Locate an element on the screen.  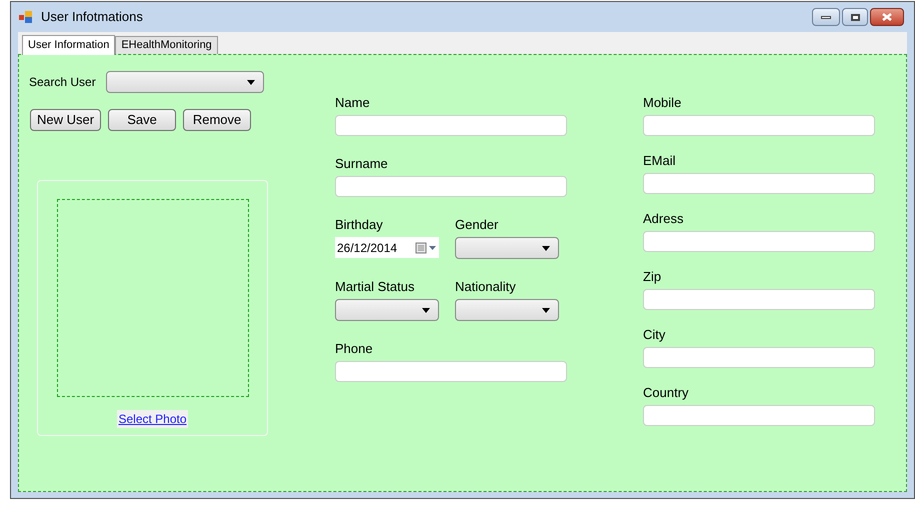
action-button: New User is located at coordinates (66, 120).